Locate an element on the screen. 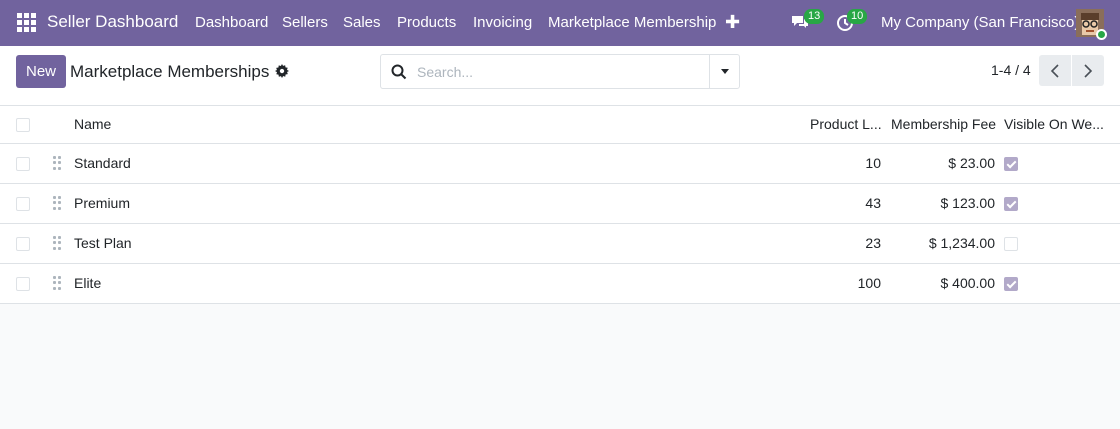 This screenshot has width=1120, height=429. row-product-limit: 23 is located at coordinates (873, 243).